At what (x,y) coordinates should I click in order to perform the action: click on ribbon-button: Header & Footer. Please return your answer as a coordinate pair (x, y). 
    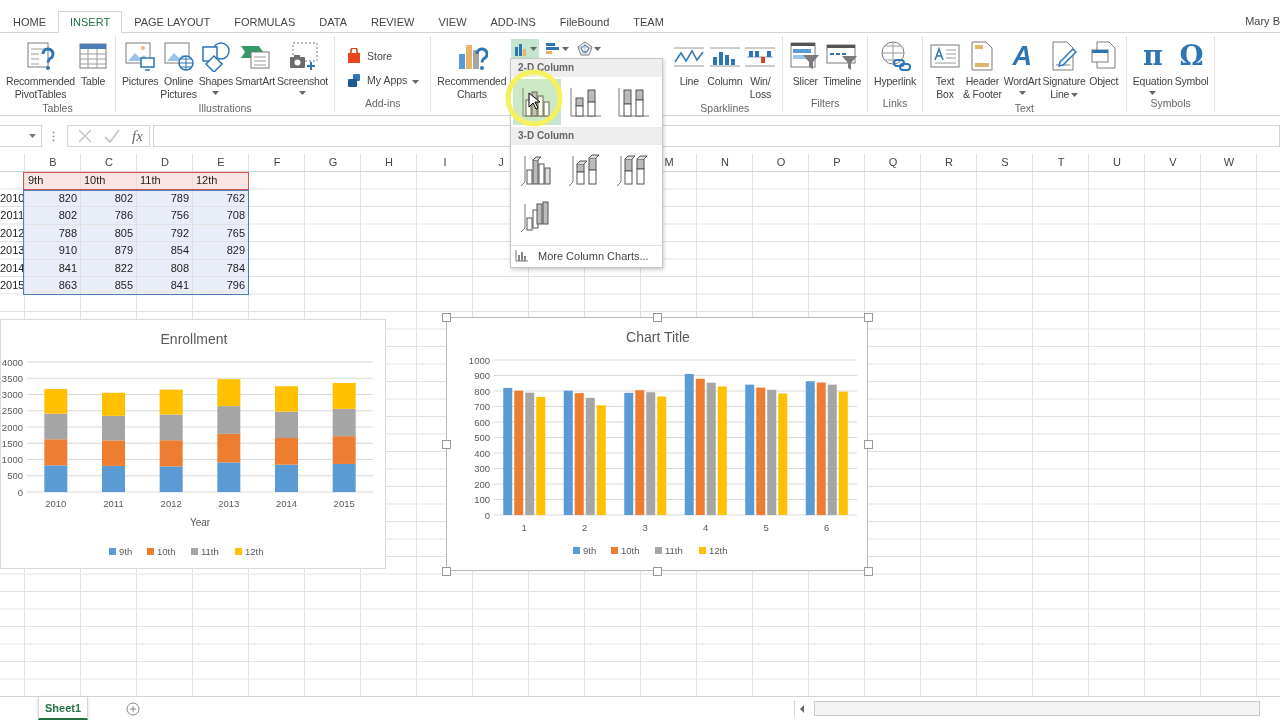
    Looking at the image, I should click on (982, 70).